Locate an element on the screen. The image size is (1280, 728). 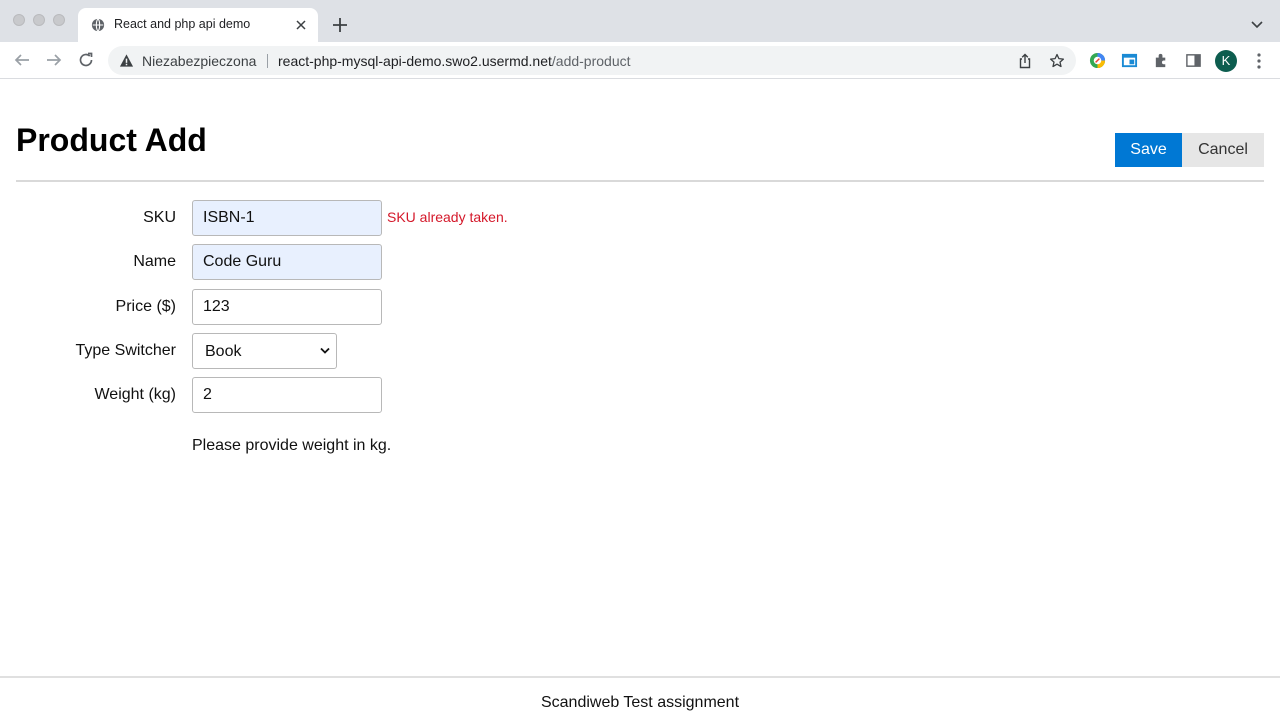
price-label: Price ($) is located at coordinates (145, 306).